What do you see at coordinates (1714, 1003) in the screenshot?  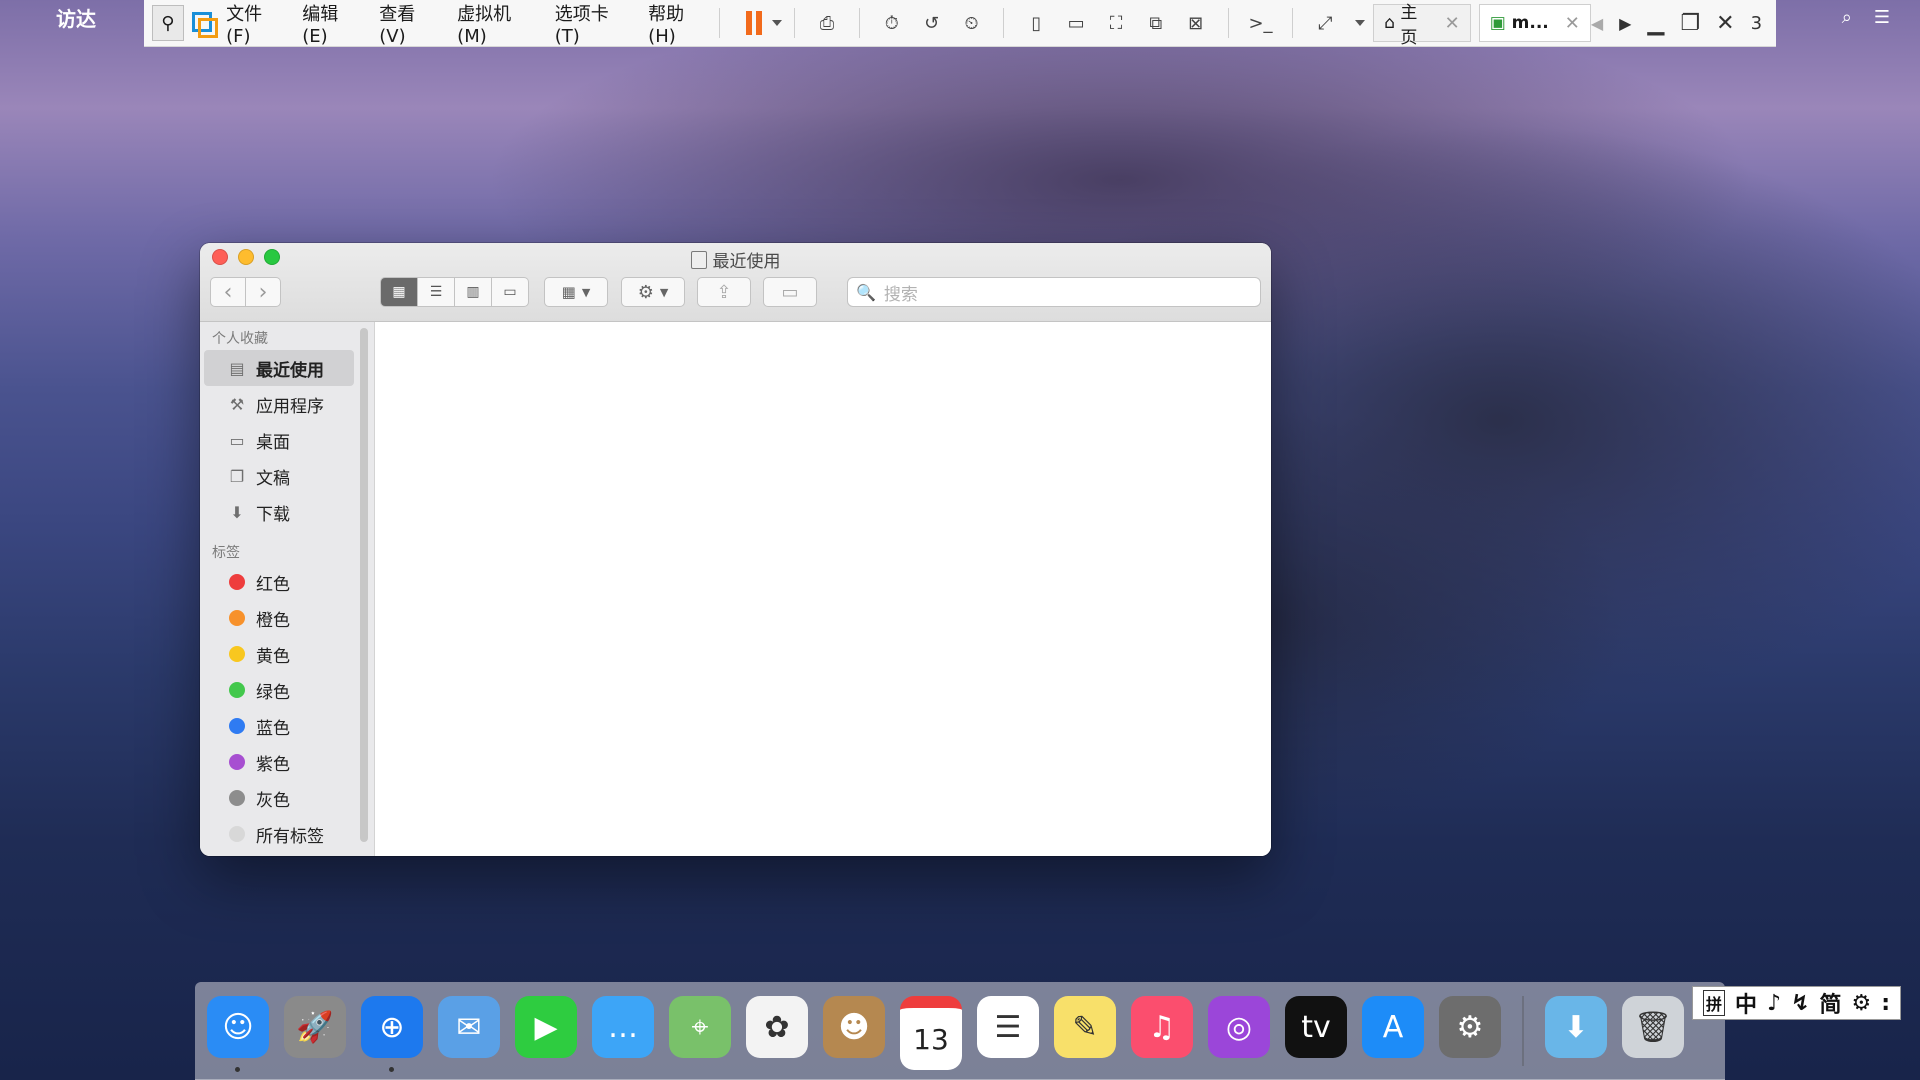 I see `ime-pinyin-icon: 拼` at bounding box center [1714, 1003].